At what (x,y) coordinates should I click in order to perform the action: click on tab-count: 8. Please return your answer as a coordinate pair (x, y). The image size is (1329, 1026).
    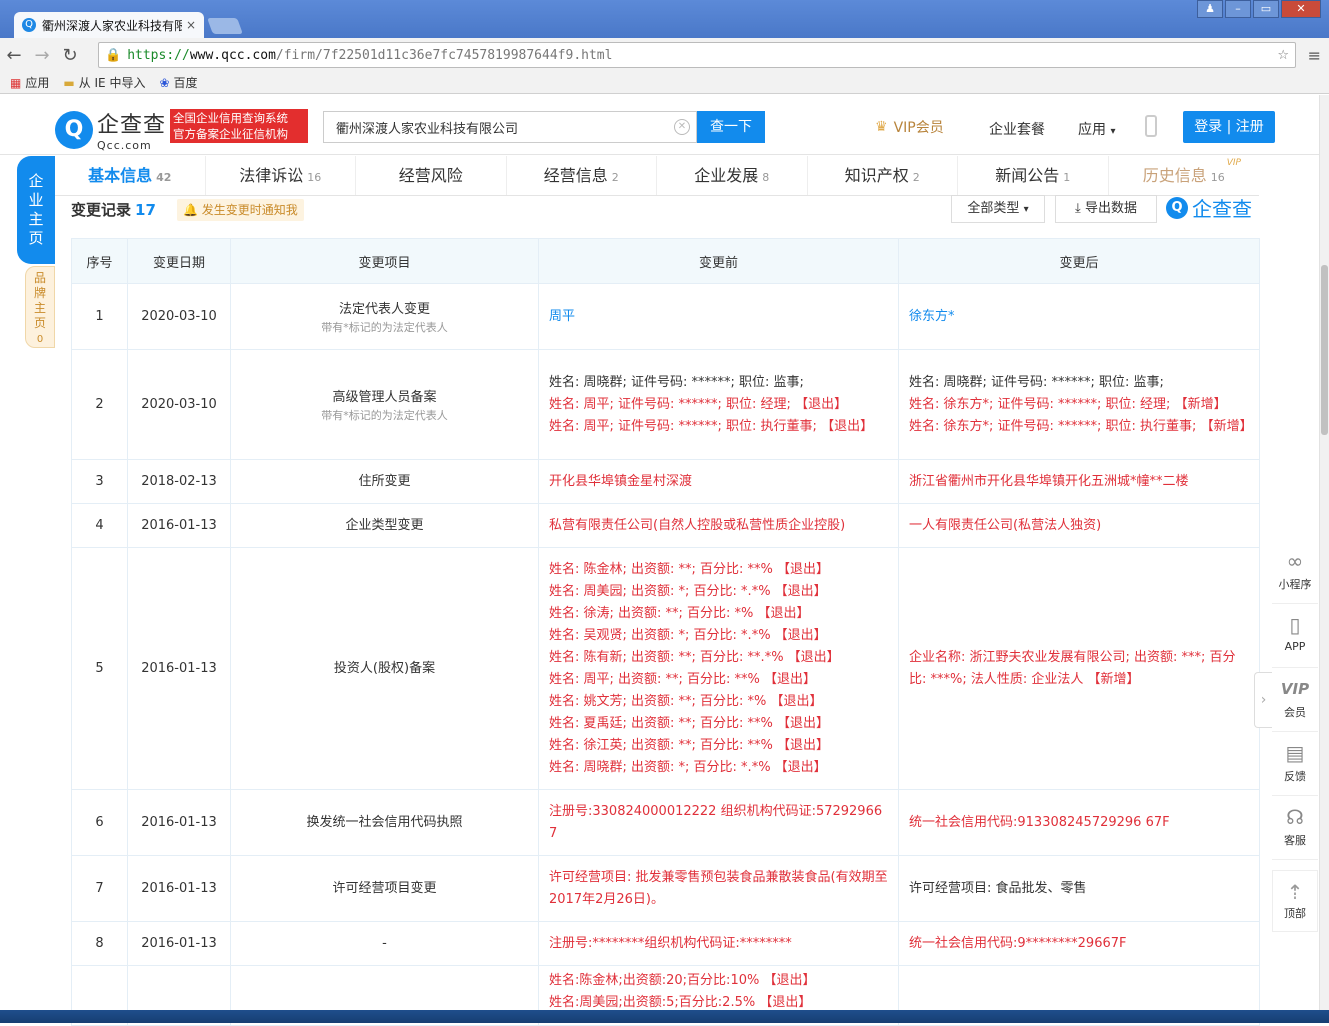
    Looking at the image, I should click on (766, 177).